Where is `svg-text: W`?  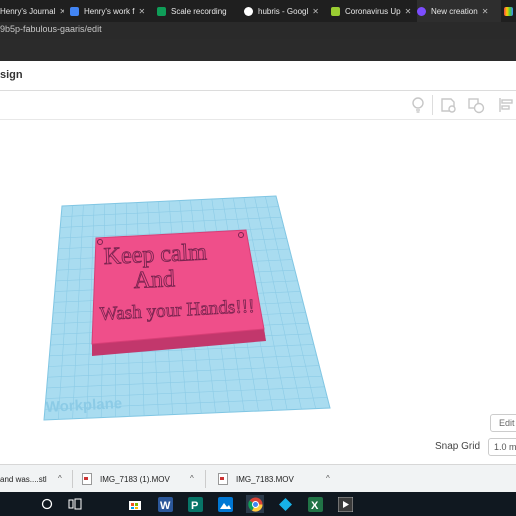
svg-text: W is located at coordinates (165, 506).